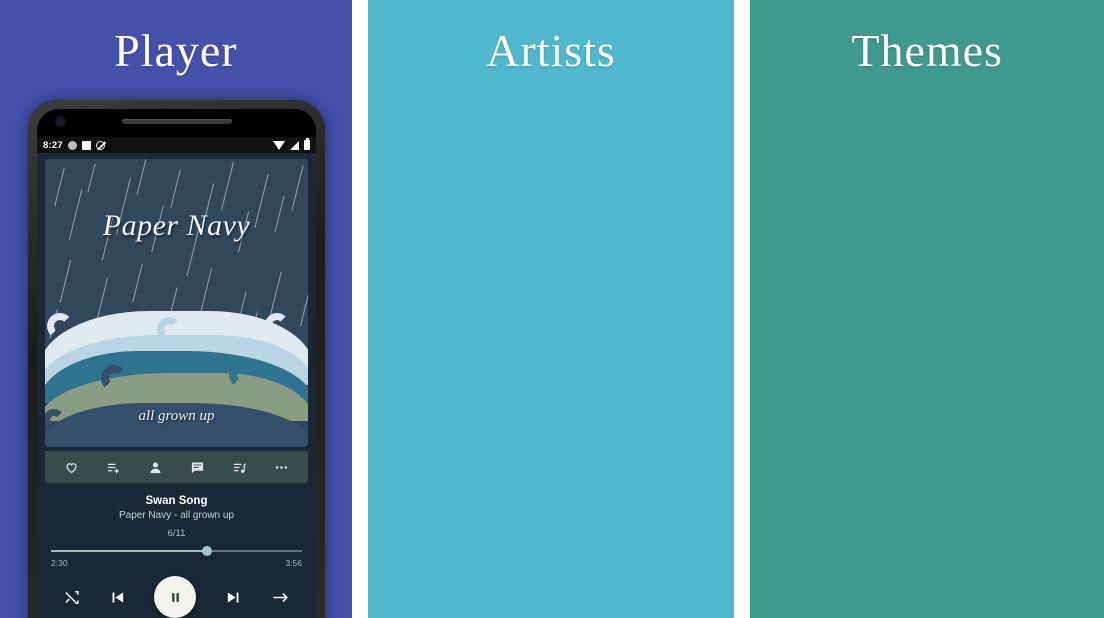 This screenshot has height=618, width=1104. I want to click on shuffle-off-icon, so click(71, 597).